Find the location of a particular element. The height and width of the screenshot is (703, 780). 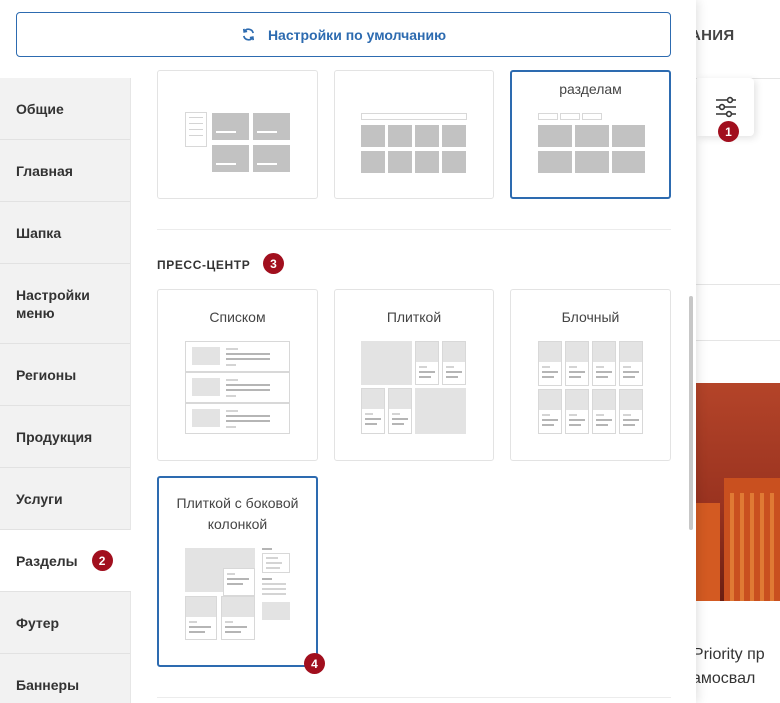

section-layout-card-3: разделам is located at coordinates (590, 134).